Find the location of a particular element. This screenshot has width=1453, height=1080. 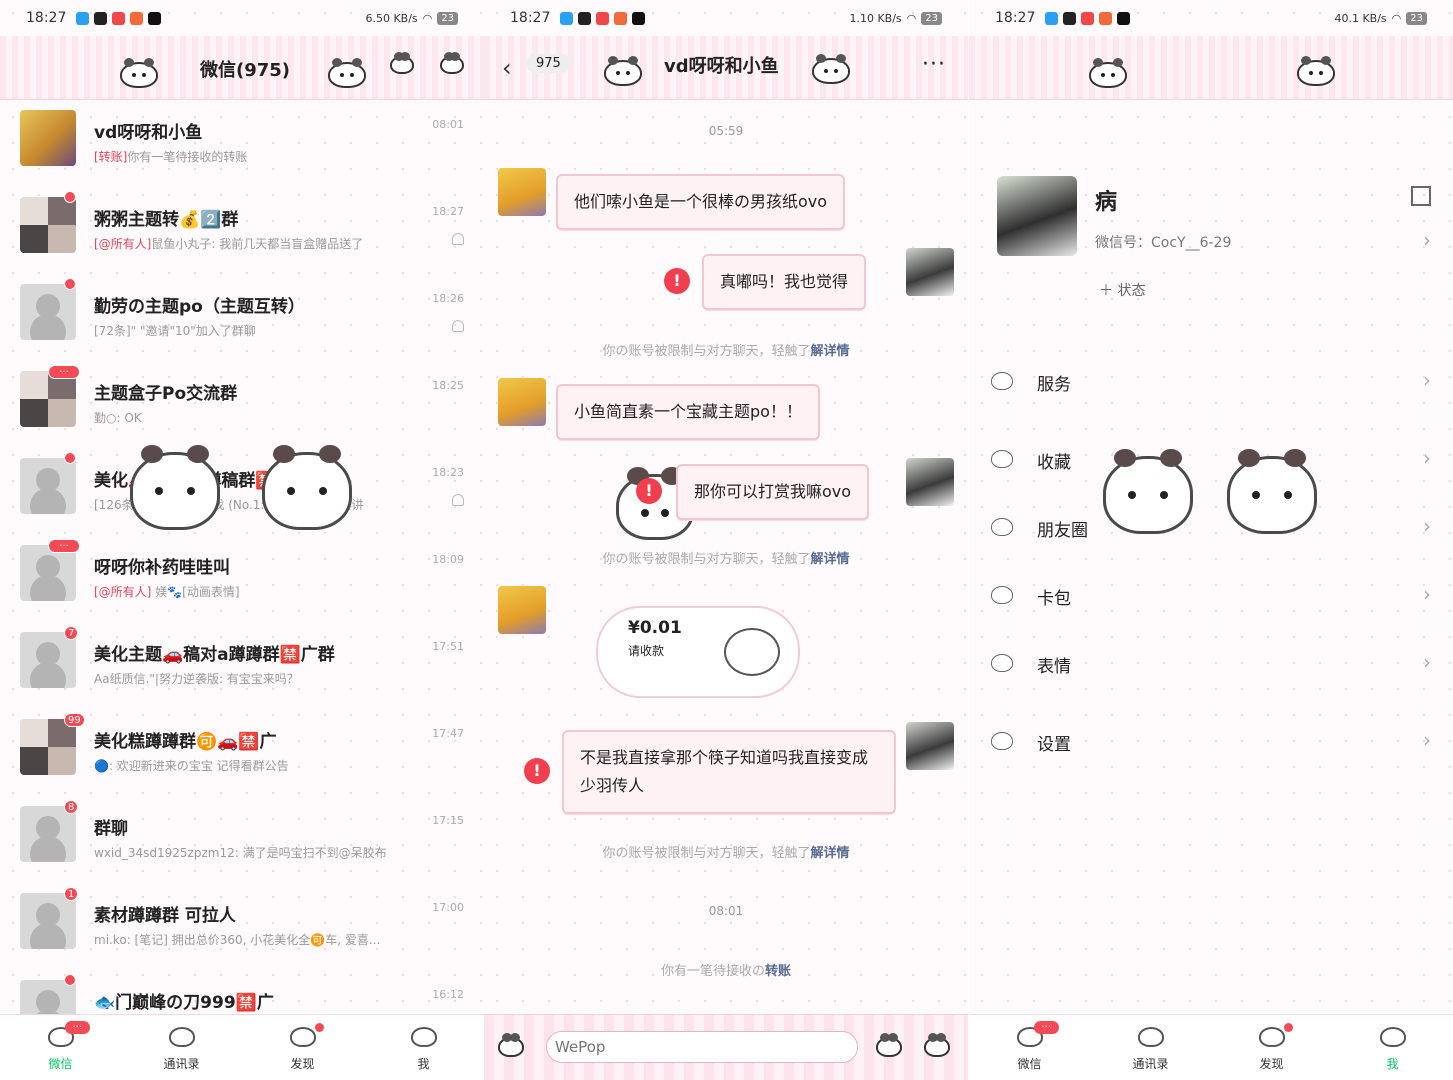

unread-badge: 8 is located at coordinates (71, 807).